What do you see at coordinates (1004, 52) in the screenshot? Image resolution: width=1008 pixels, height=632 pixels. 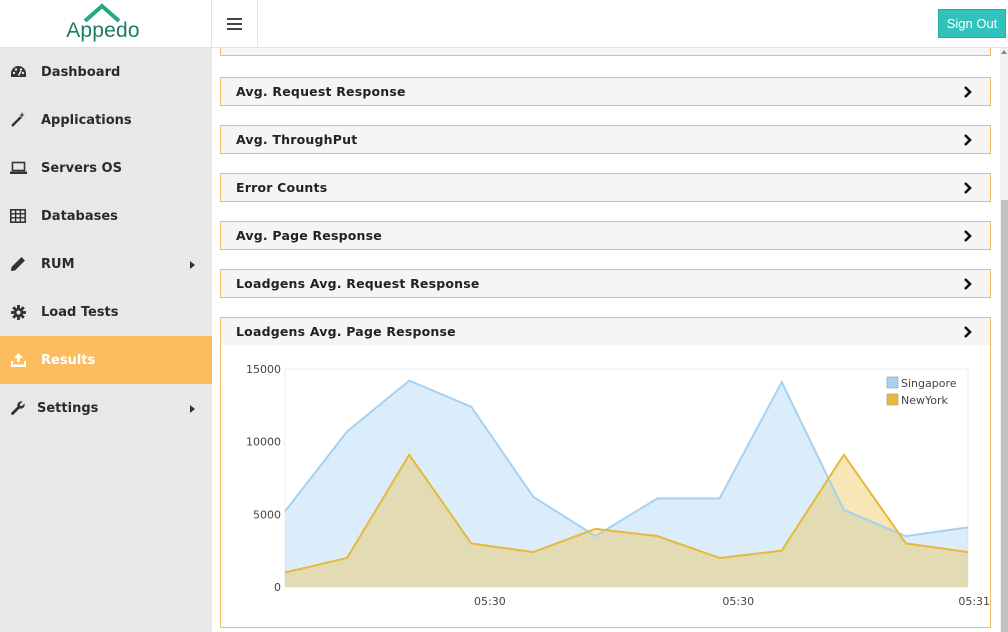 I see `scroll-up-arrow-icon` at bounding box center [1004, 52].